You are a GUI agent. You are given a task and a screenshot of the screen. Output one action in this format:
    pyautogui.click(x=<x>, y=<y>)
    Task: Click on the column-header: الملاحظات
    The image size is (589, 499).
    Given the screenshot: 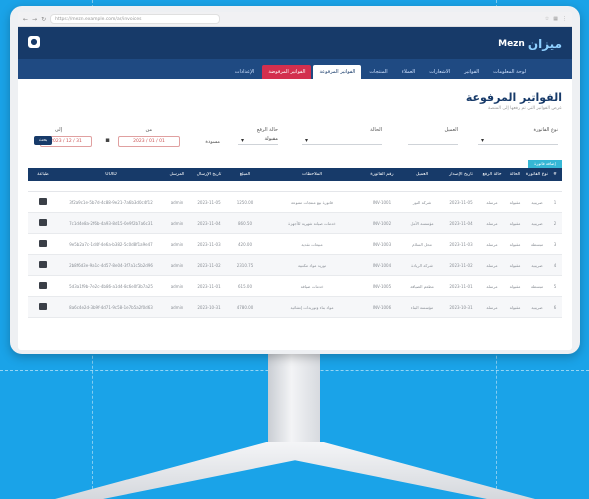 What is the action you would take?
    pyautogui.click(x=312, y=174)
    